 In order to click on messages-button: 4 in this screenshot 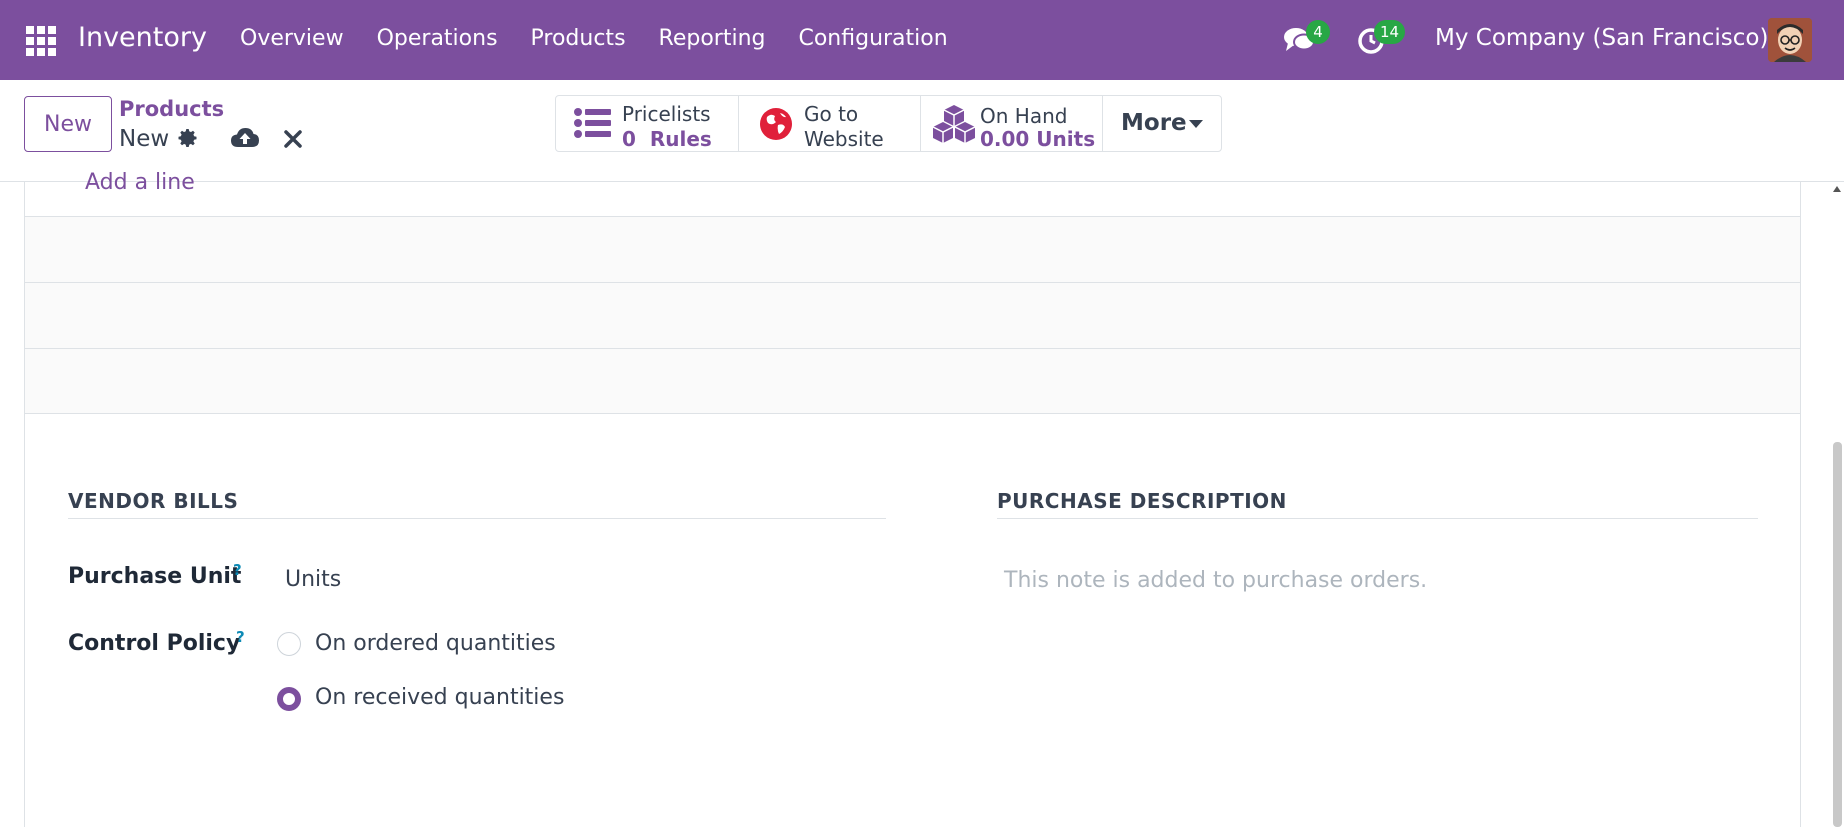, I will do `click(1305, 40)`.